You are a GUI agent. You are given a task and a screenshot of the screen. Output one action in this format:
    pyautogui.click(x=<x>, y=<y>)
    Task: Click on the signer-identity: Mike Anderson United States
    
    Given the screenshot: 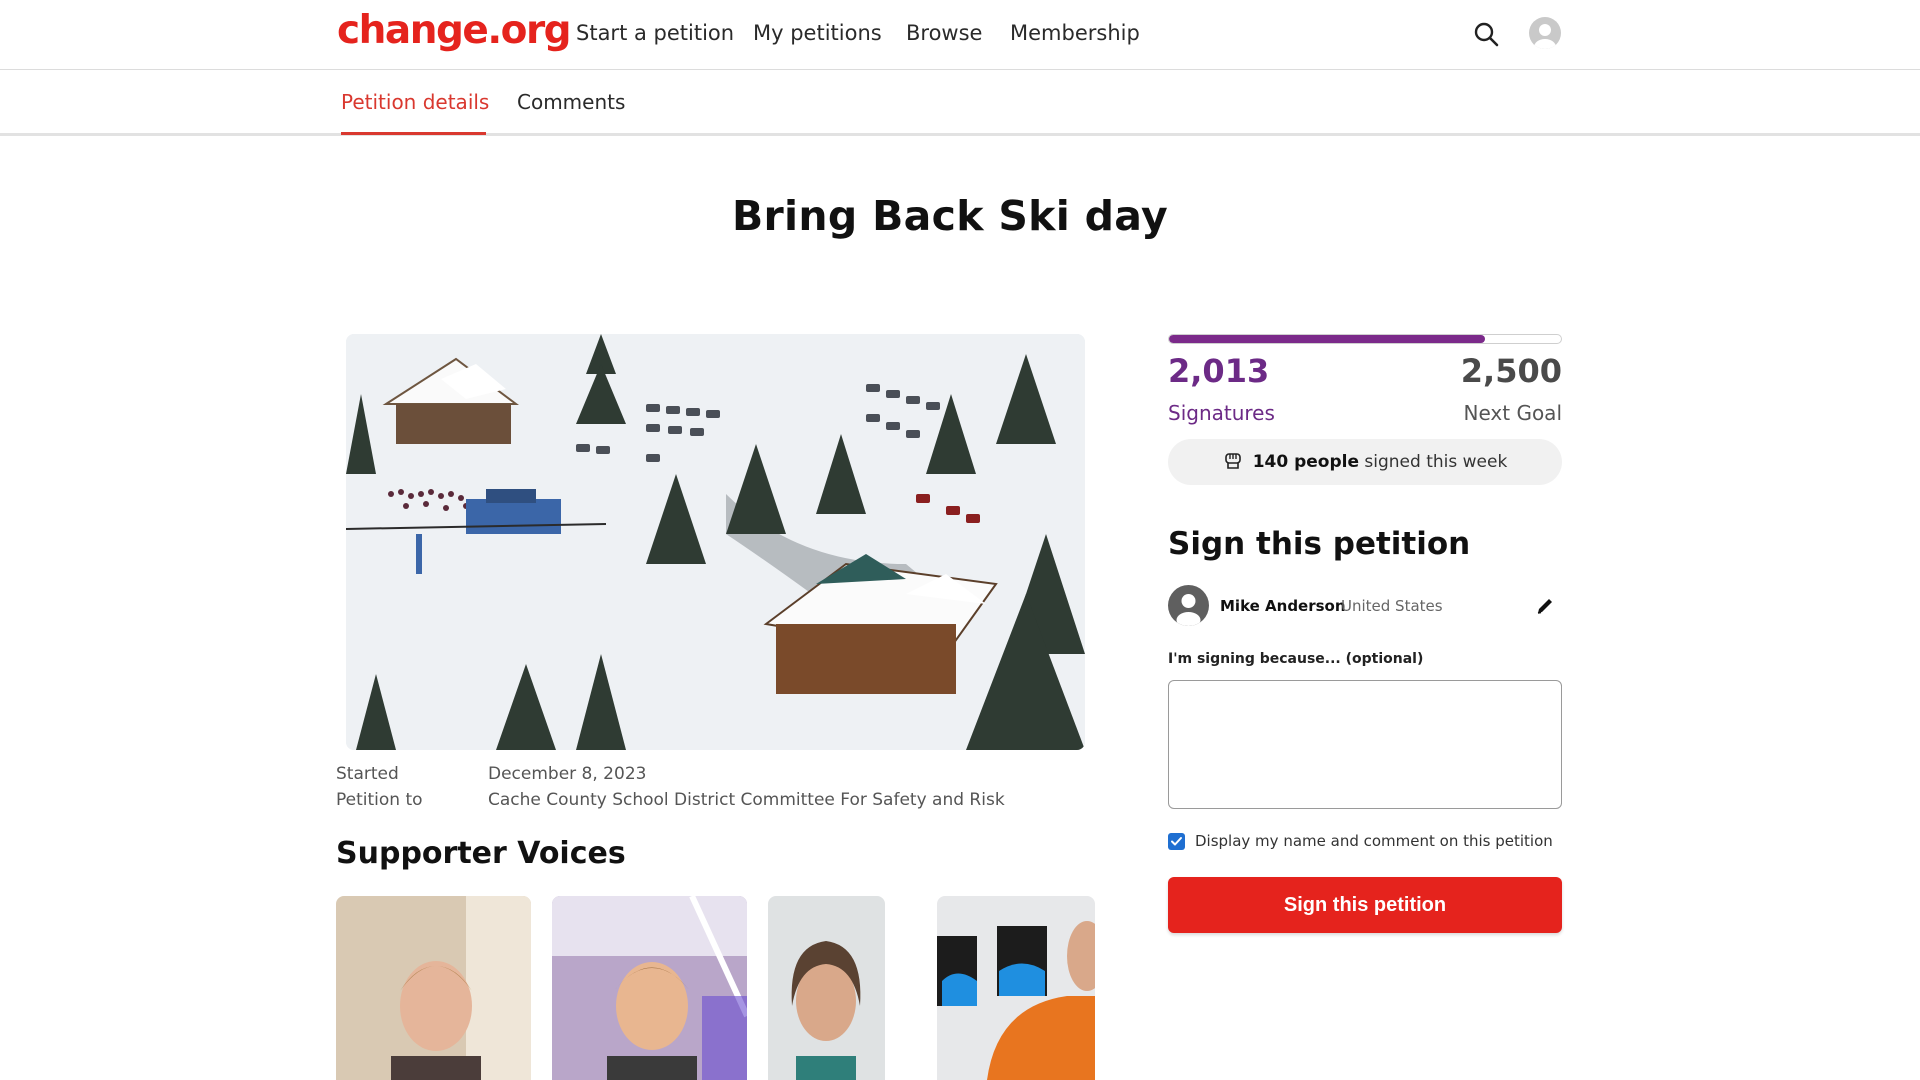 What is the action you would take?
    pyautogui.click(x=1365, y=606)
    